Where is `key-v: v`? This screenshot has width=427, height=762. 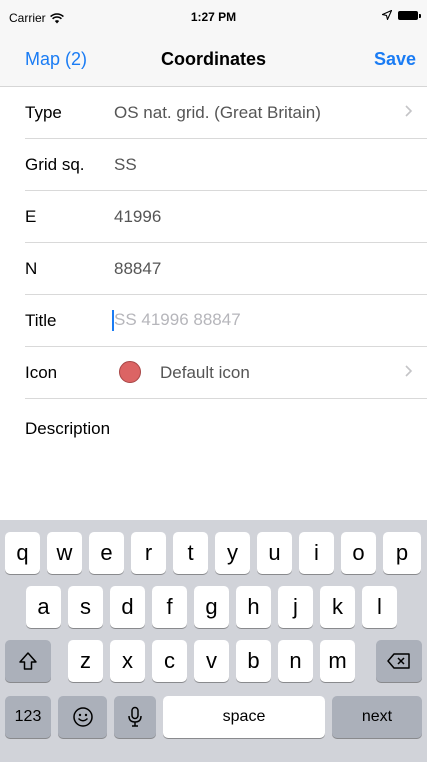
key-v: v is located at coordinates (211, 661).